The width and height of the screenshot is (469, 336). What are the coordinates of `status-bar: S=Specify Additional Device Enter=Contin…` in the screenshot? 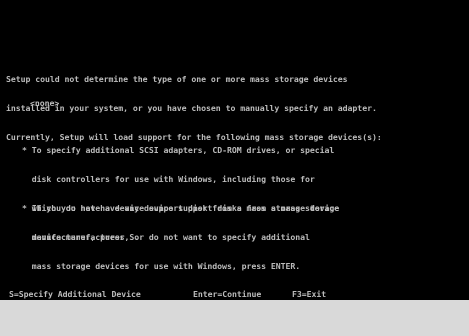 It's located at (234, 294).